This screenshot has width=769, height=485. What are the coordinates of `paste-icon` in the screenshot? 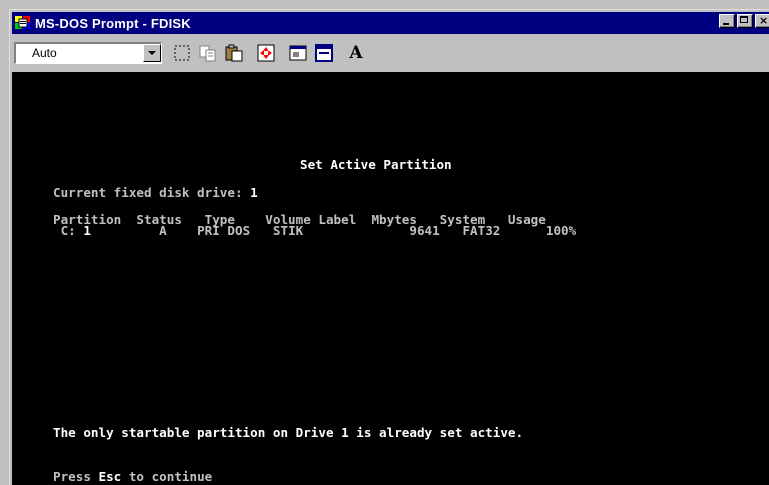 It's located at (234, 53).